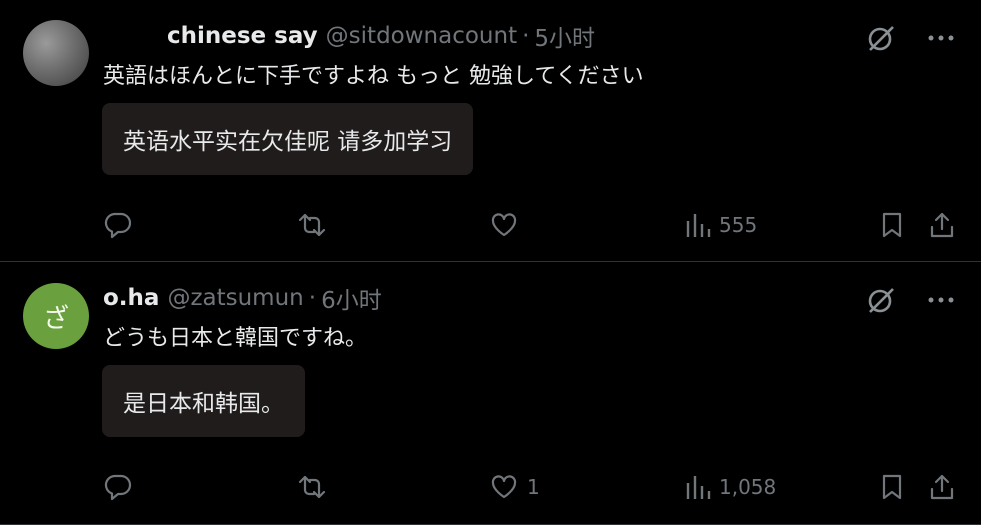  I want to click on post-header: chinese say @sitdownacount · 5小时, so click(381, 36).